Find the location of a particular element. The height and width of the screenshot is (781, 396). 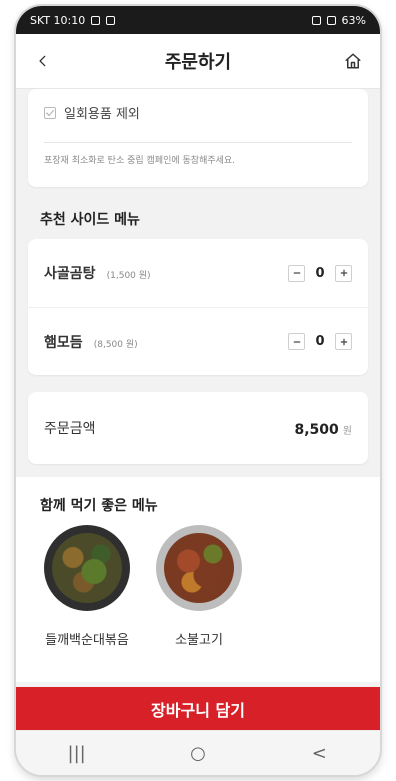

total-amount: 8,500 원 is located at coordinates (324, 428).